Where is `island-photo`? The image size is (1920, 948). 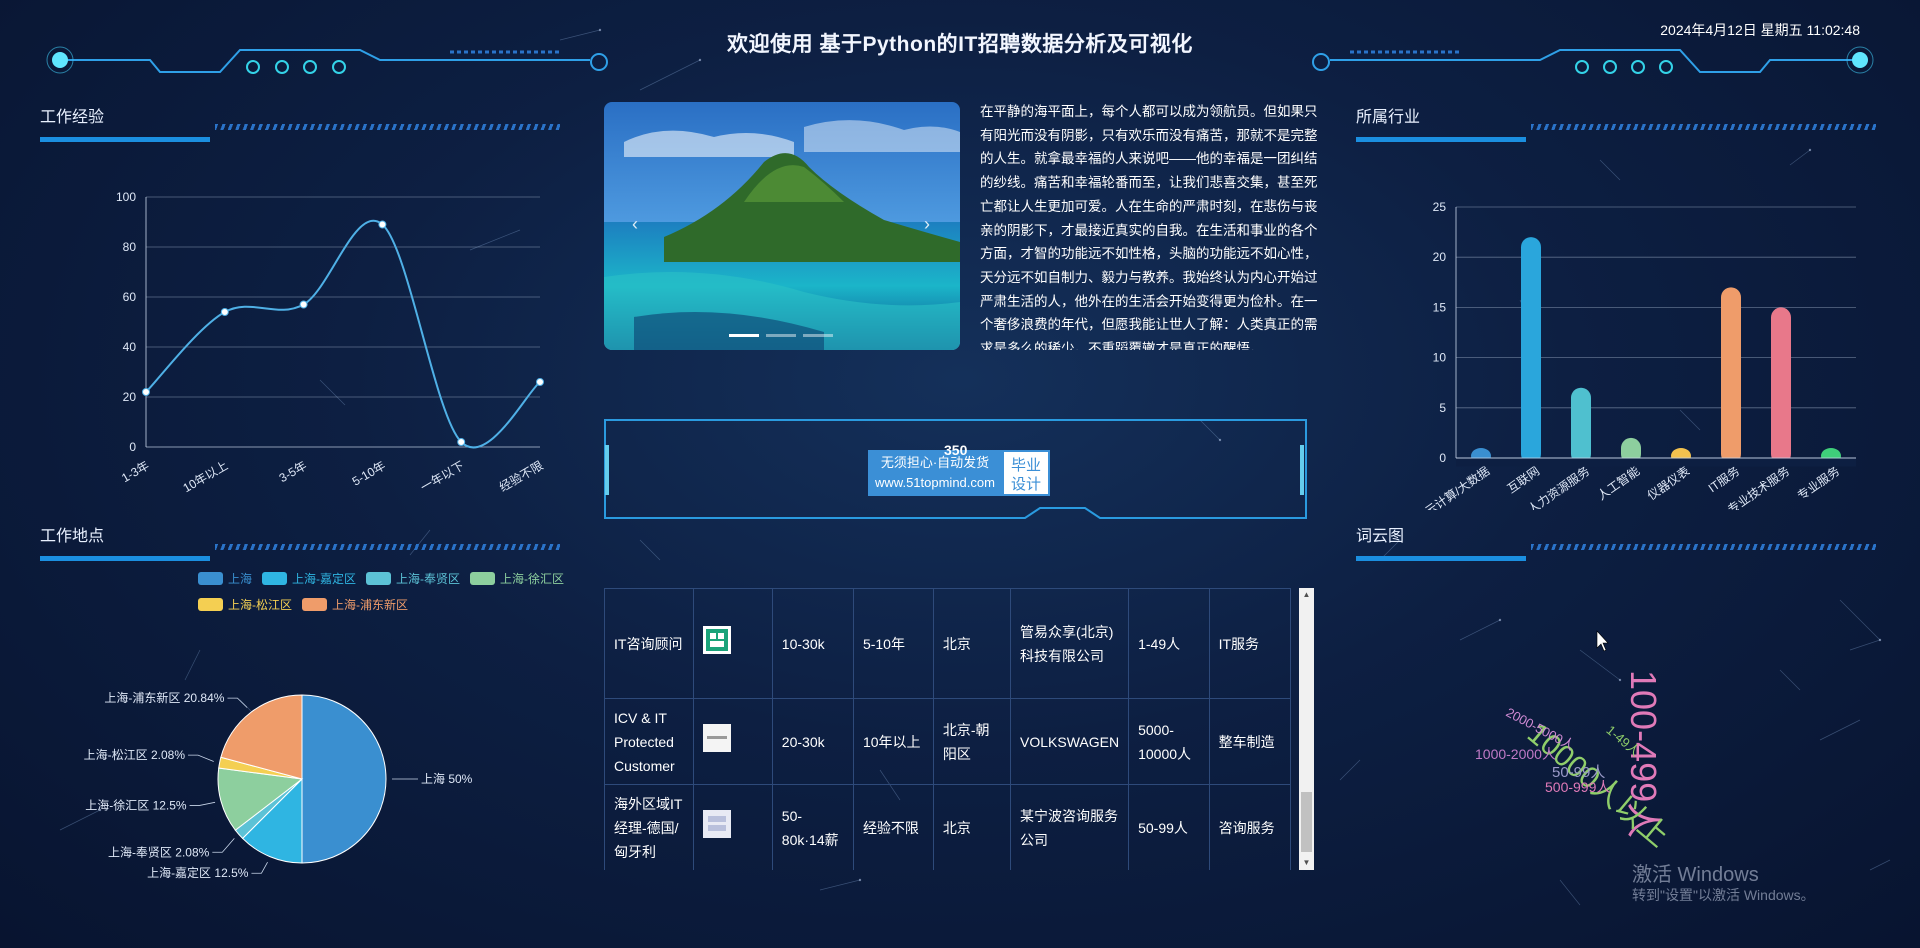 island-photo is located at coordinates (782, 226).